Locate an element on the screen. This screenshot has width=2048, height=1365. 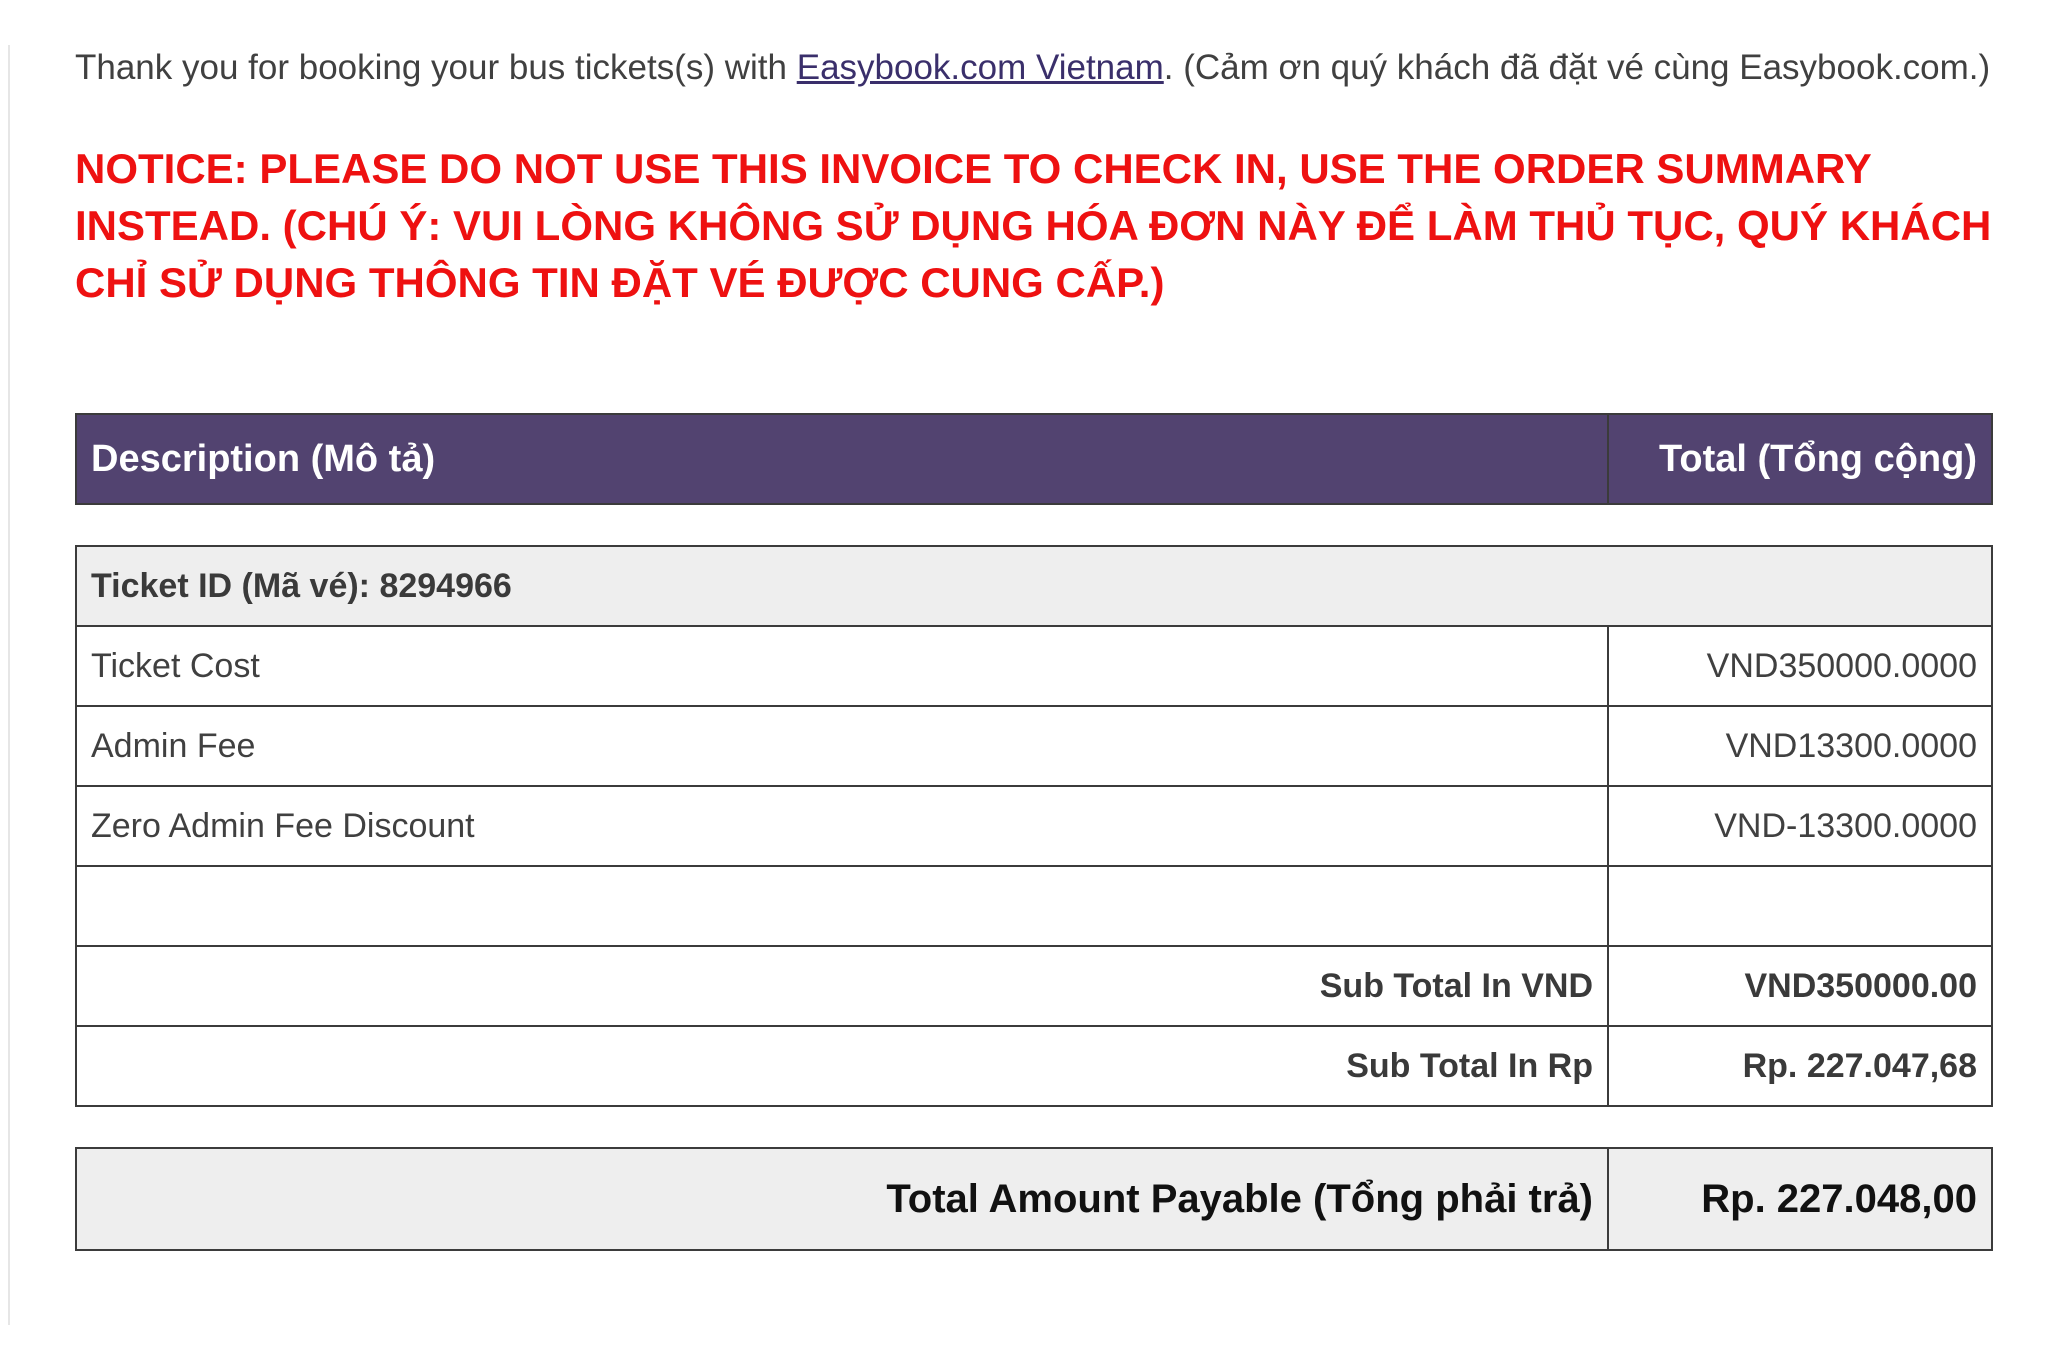
total-column-header: Total (Tổng cộng) is located at coordinates (1800, 459).